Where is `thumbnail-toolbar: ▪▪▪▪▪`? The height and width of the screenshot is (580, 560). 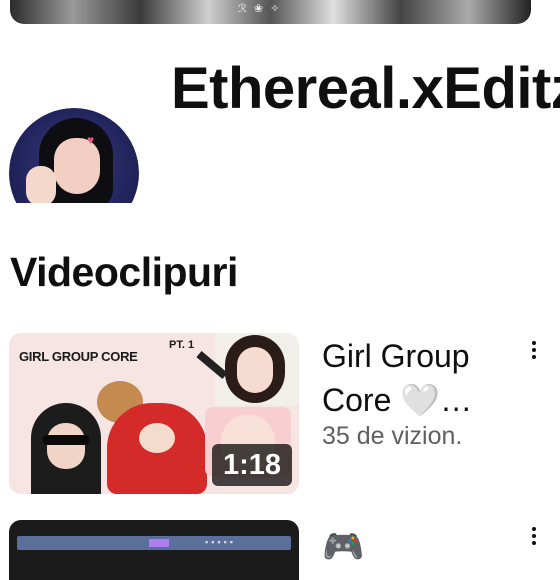
thumbnail-toolbar: ▪▪▪▪▪ is located at coordinates (220, 542).